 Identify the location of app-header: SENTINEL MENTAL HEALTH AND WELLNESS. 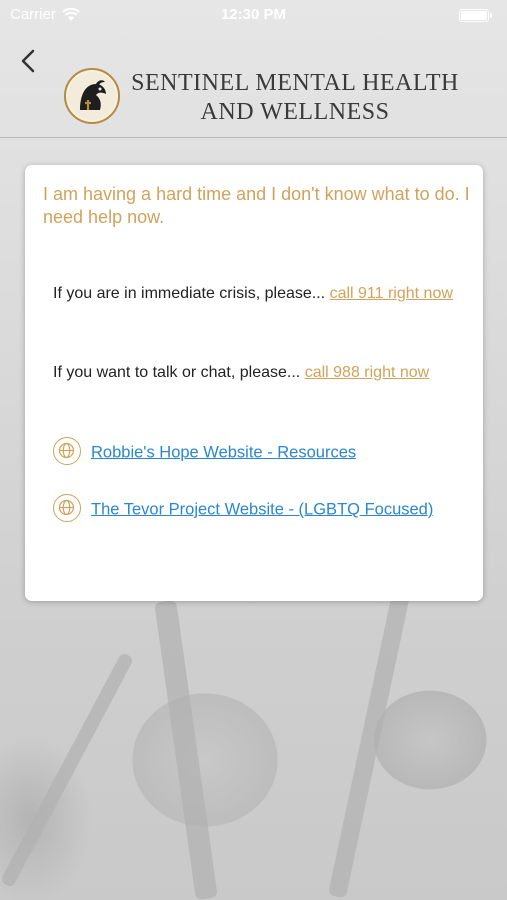
(253, 88).